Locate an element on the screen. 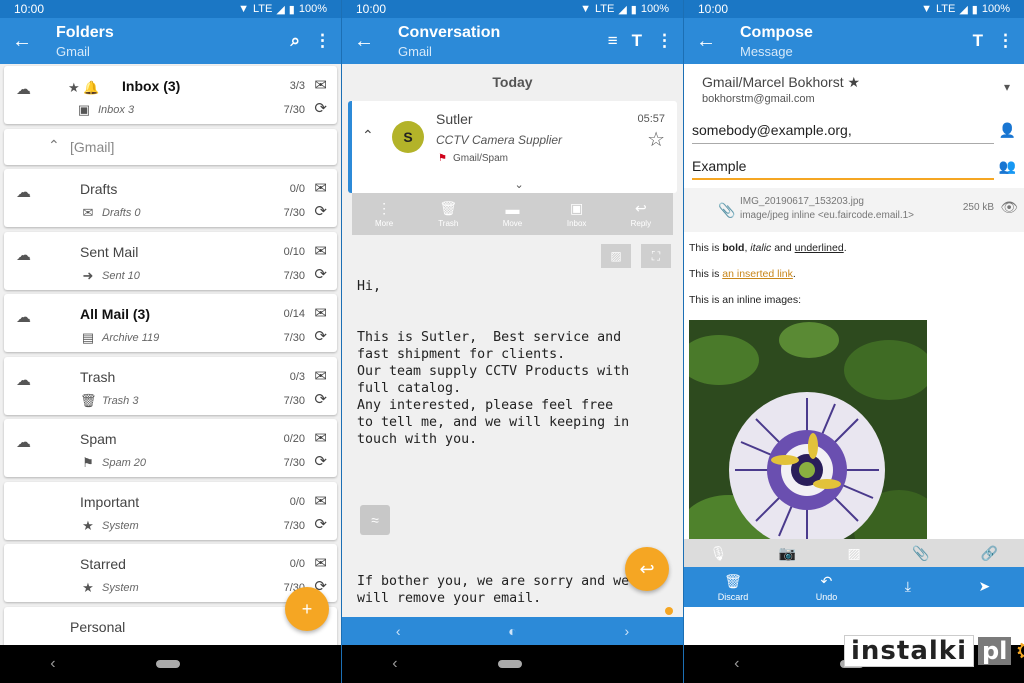 The height and width of the screenshot is (683, 1024). send-button: ➤ is located at coordinates (984, 587).